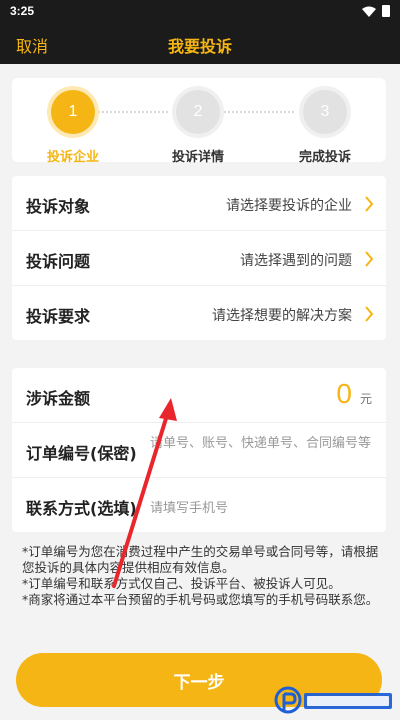  Describe the element at coordinates (73, 112) in the screenshot. I see `step-number: 1` at that location.